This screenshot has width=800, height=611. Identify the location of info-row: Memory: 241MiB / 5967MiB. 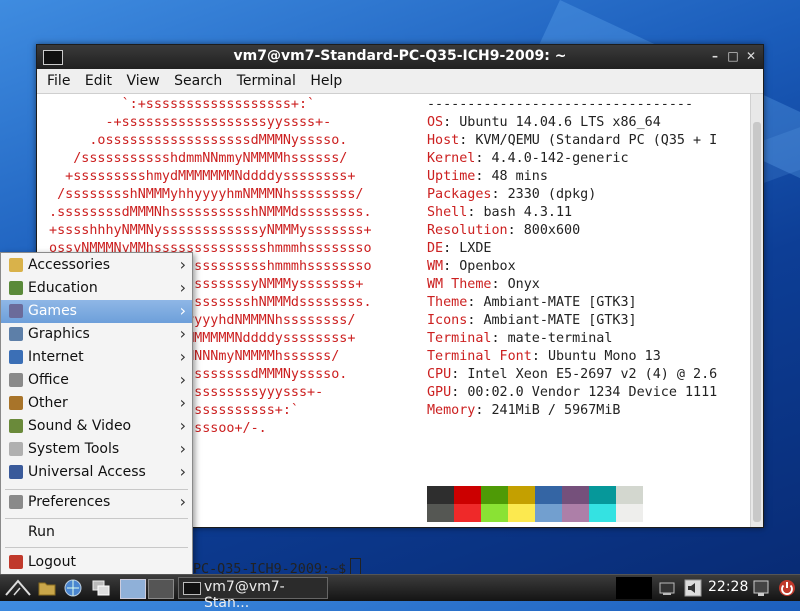
(524, 410).